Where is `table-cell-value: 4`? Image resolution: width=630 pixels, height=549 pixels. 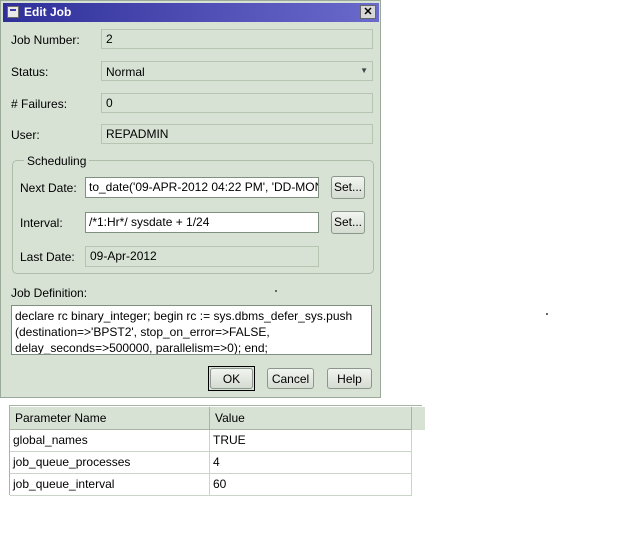
table-cell-value: 4 is located at coordinates (311, 463).